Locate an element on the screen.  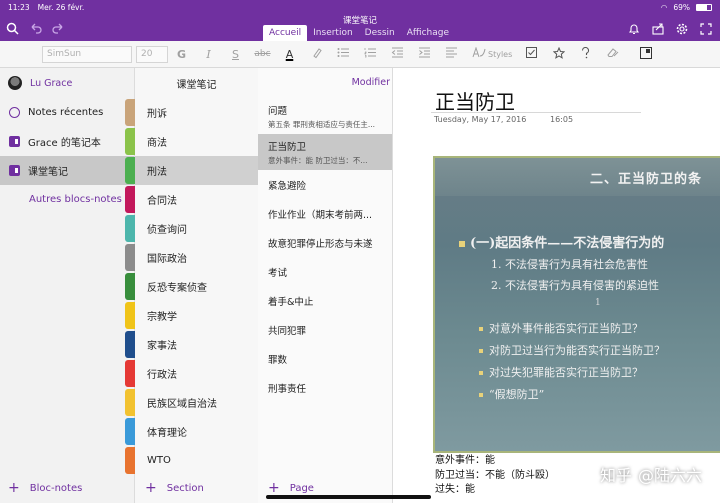
tab-affichage: Affichage is located at coordinates (428, 33).